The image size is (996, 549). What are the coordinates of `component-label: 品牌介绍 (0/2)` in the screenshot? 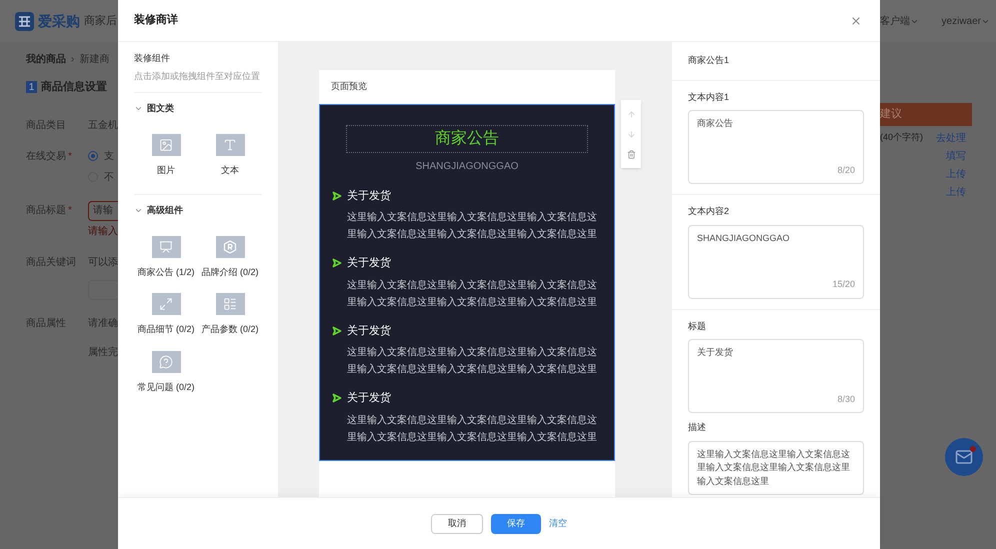 It's located at (229, 272).